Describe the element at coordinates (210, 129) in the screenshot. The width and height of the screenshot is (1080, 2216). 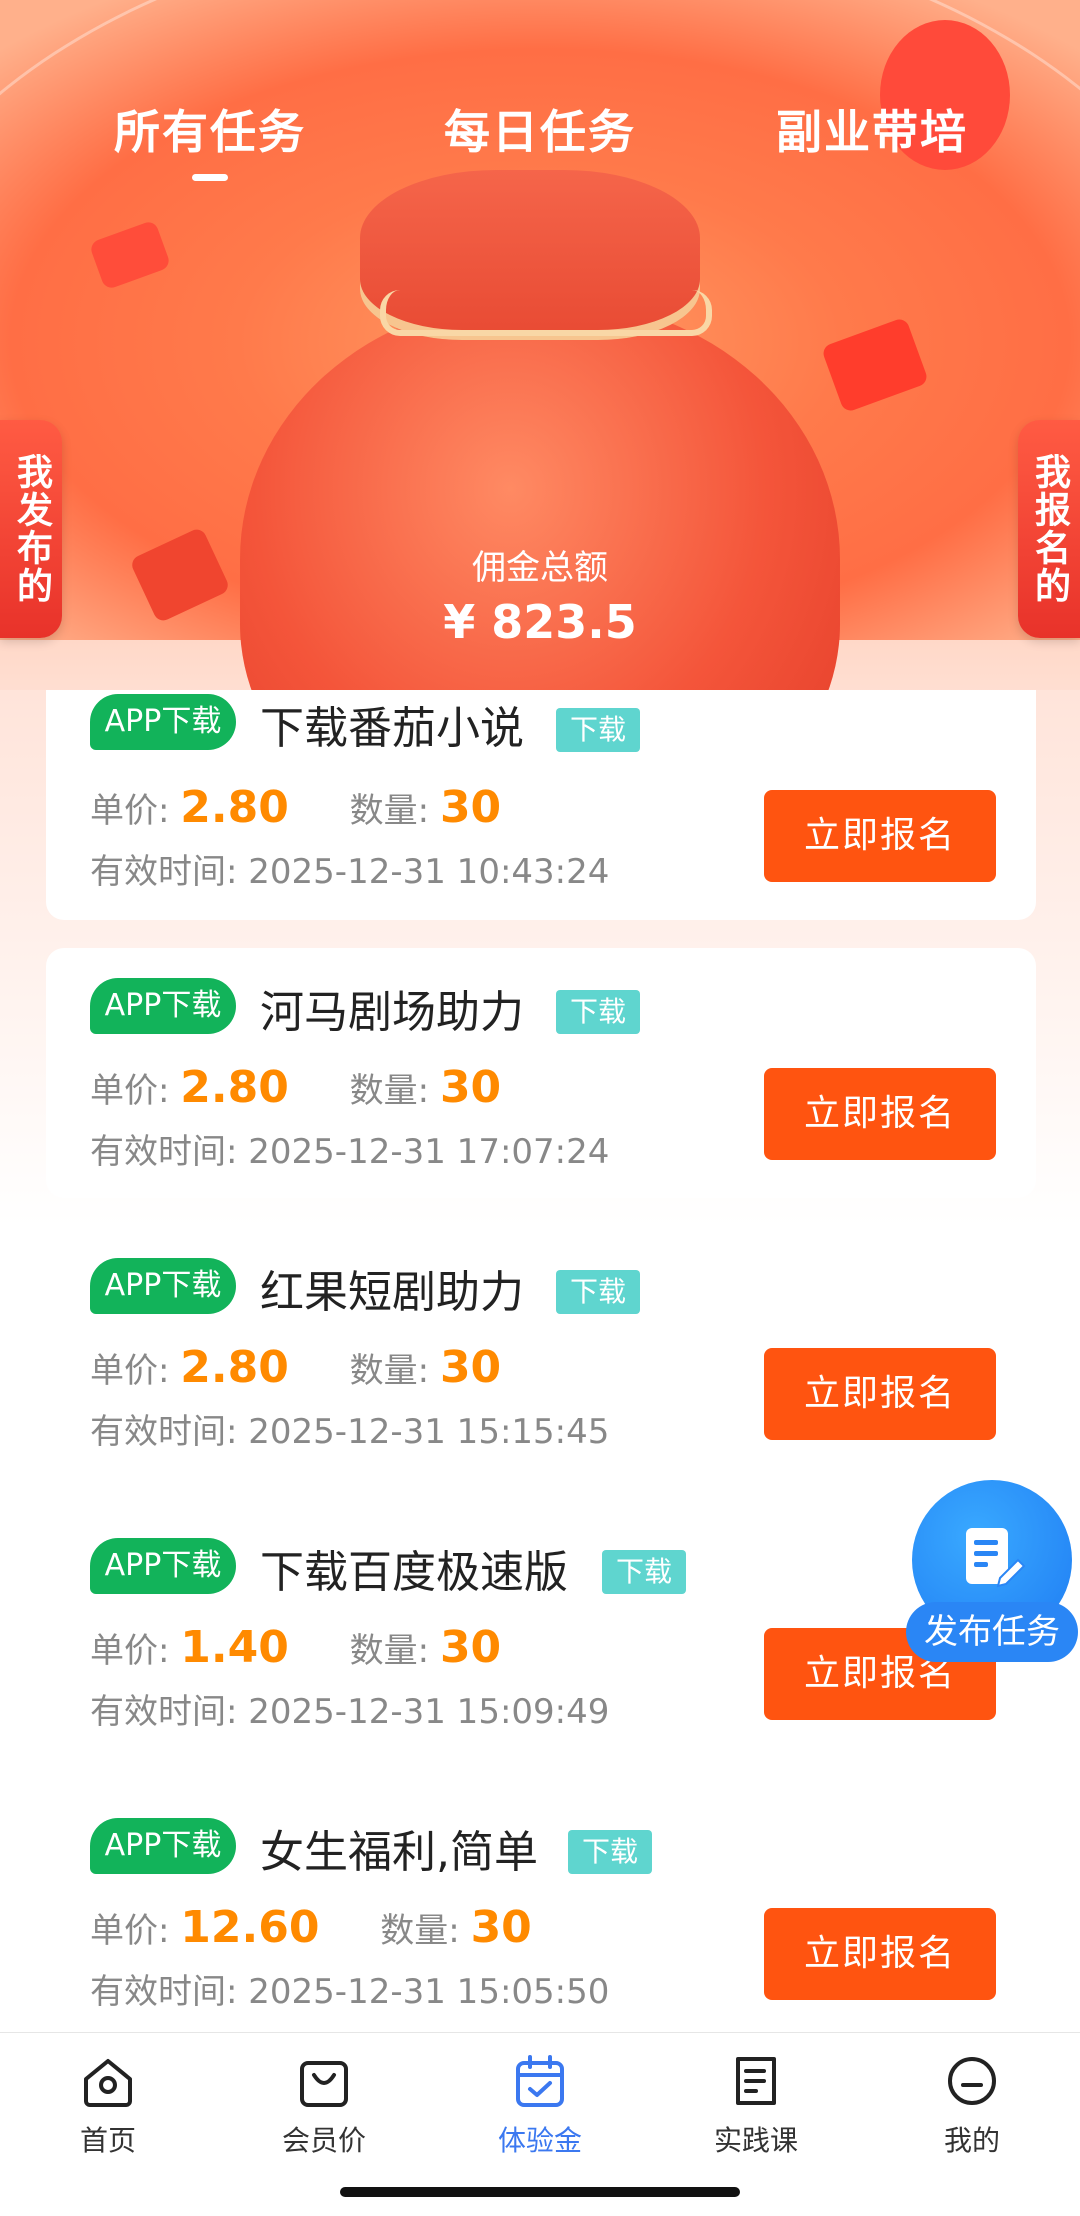
I see `tab-all-tasks: 所有任务` at that location.